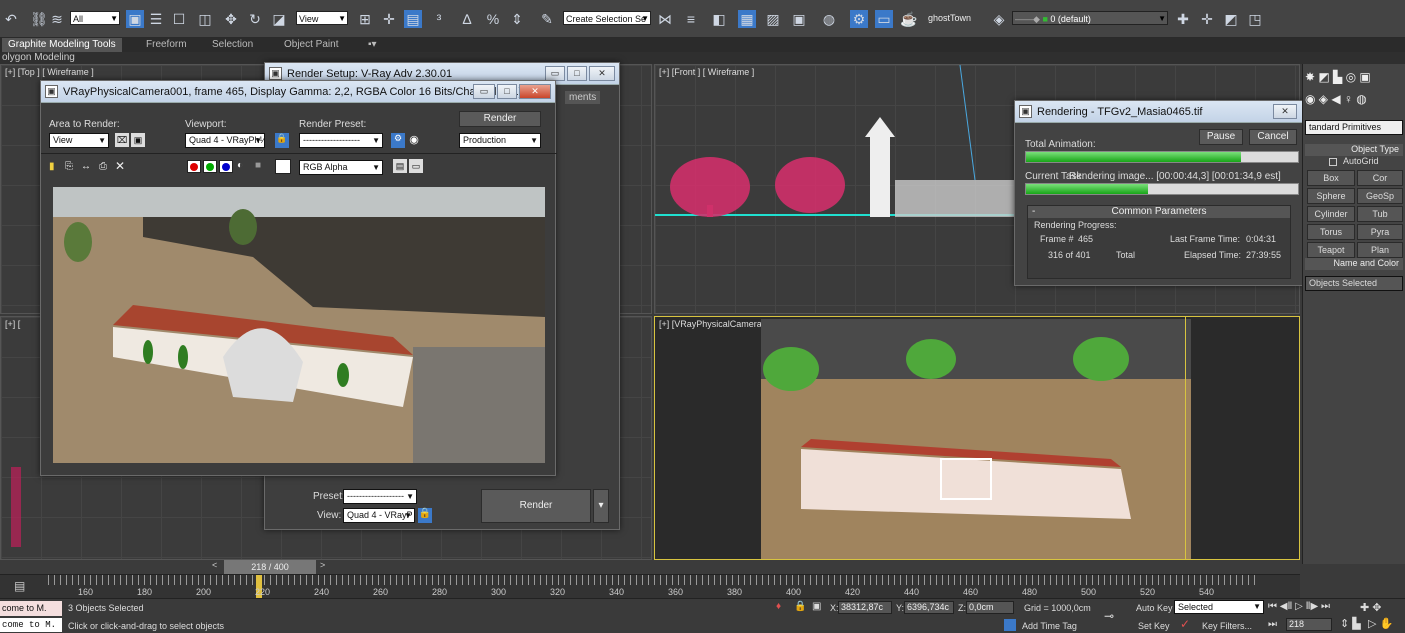 Image resolution: width=1405 pixels, height=633 pixels. I want to click on move-icon: ✥, so click(231, 19).